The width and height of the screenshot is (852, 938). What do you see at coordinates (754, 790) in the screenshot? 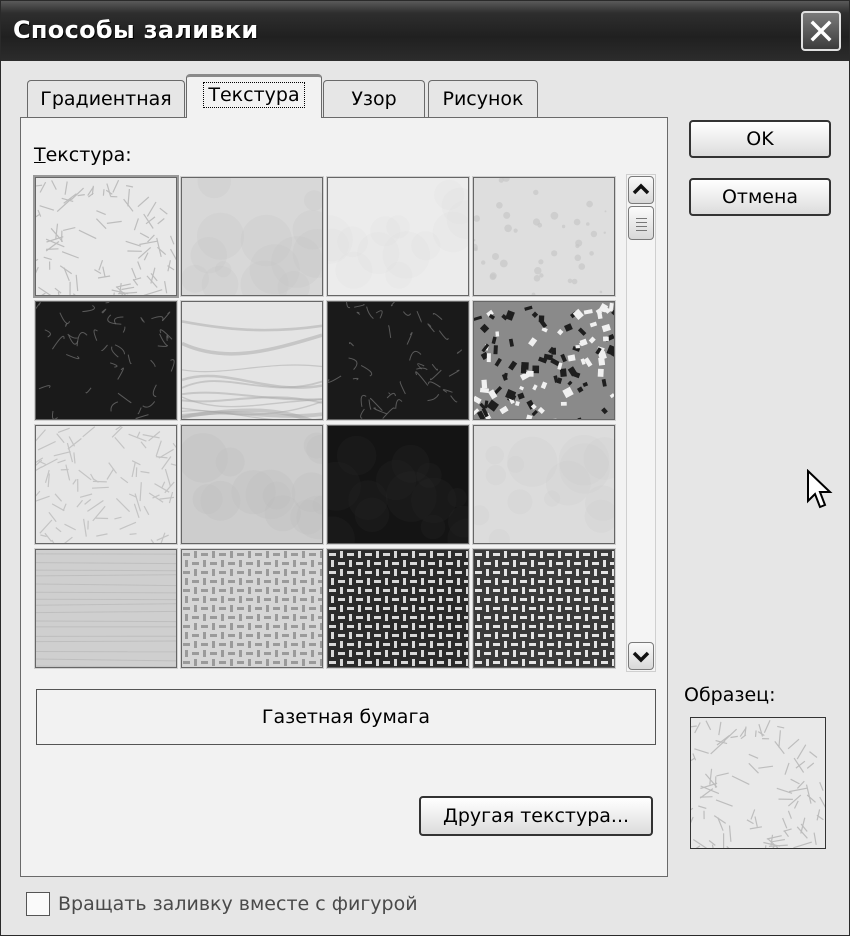
I see `sample-preview` at bounding box center [754, 790].